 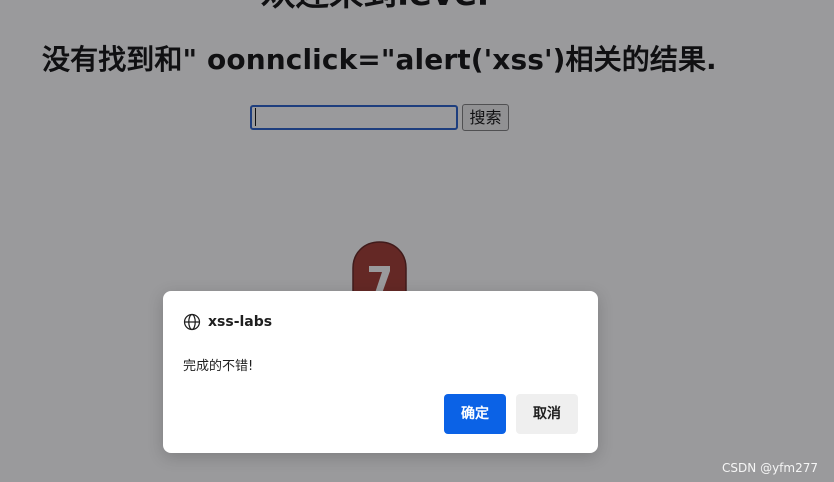 I want to click on cancel-button: 取消, so click(x=547, y=414).